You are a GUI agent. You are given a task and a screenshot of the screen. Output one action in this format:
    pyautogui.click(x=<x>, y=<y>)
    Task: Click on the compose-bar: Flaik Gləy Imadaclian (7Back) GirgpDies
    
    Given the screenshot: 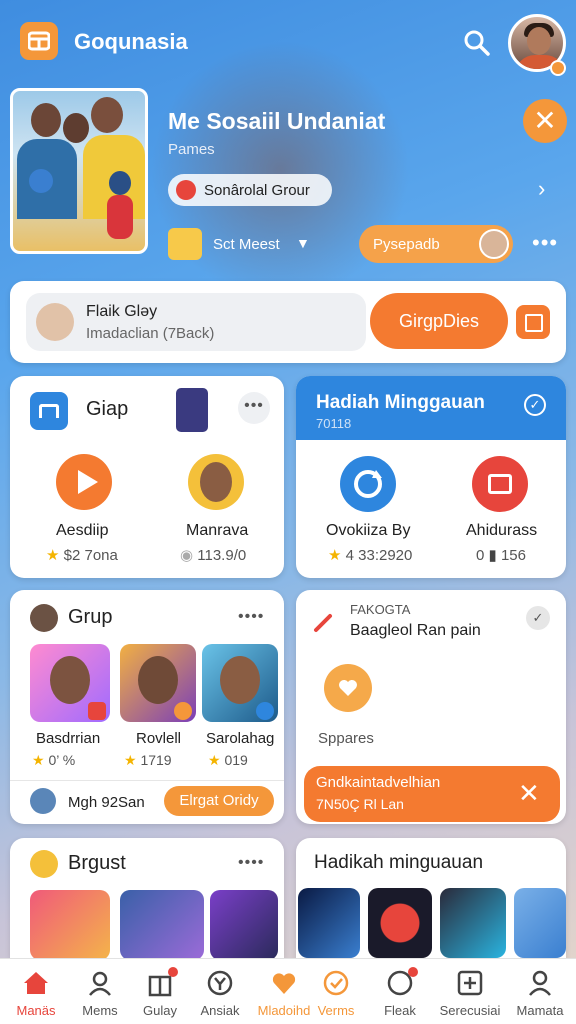 What is the action you would take?
    pyautogui.click(x=288, y=322)
    